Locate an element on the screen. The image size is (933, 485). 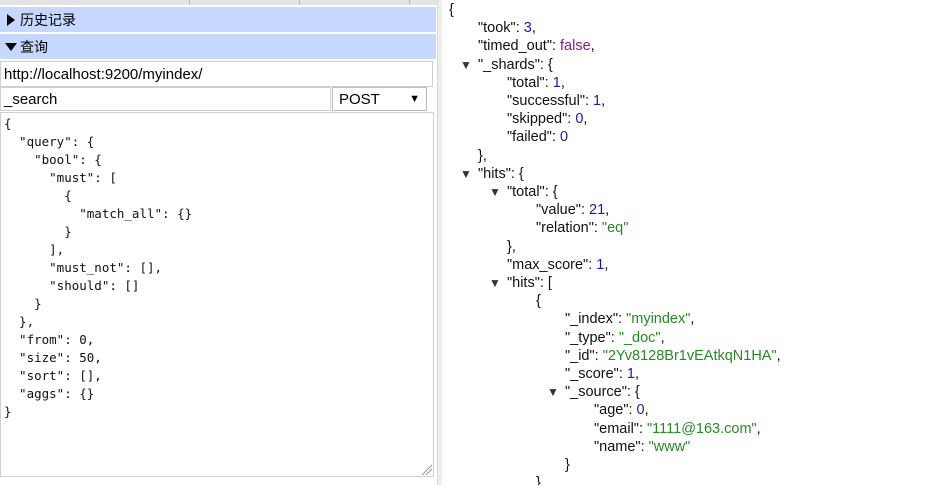
response-json-line: "value": 21, is located at coordinates (572, 210).